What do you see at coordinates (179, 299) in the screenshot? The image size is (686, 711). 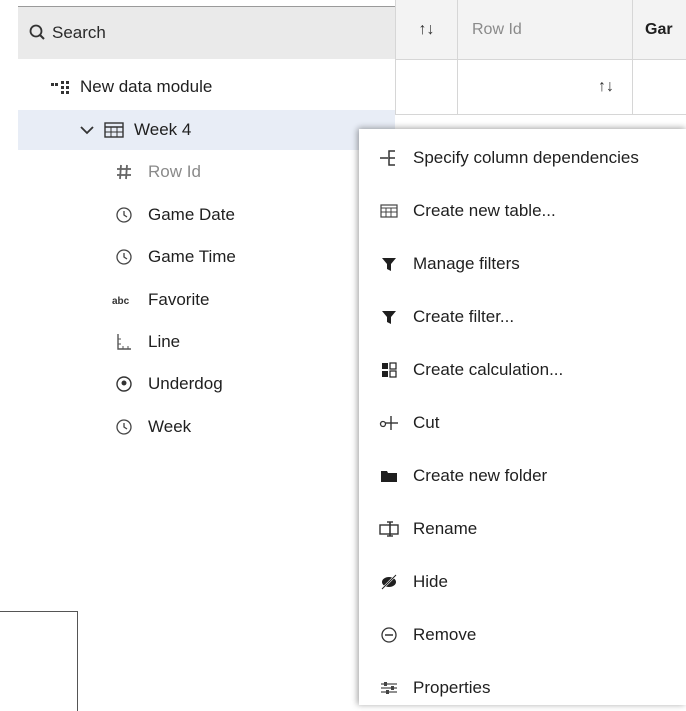 I see `field-label: Favorite` at bounding box center [179, 299].